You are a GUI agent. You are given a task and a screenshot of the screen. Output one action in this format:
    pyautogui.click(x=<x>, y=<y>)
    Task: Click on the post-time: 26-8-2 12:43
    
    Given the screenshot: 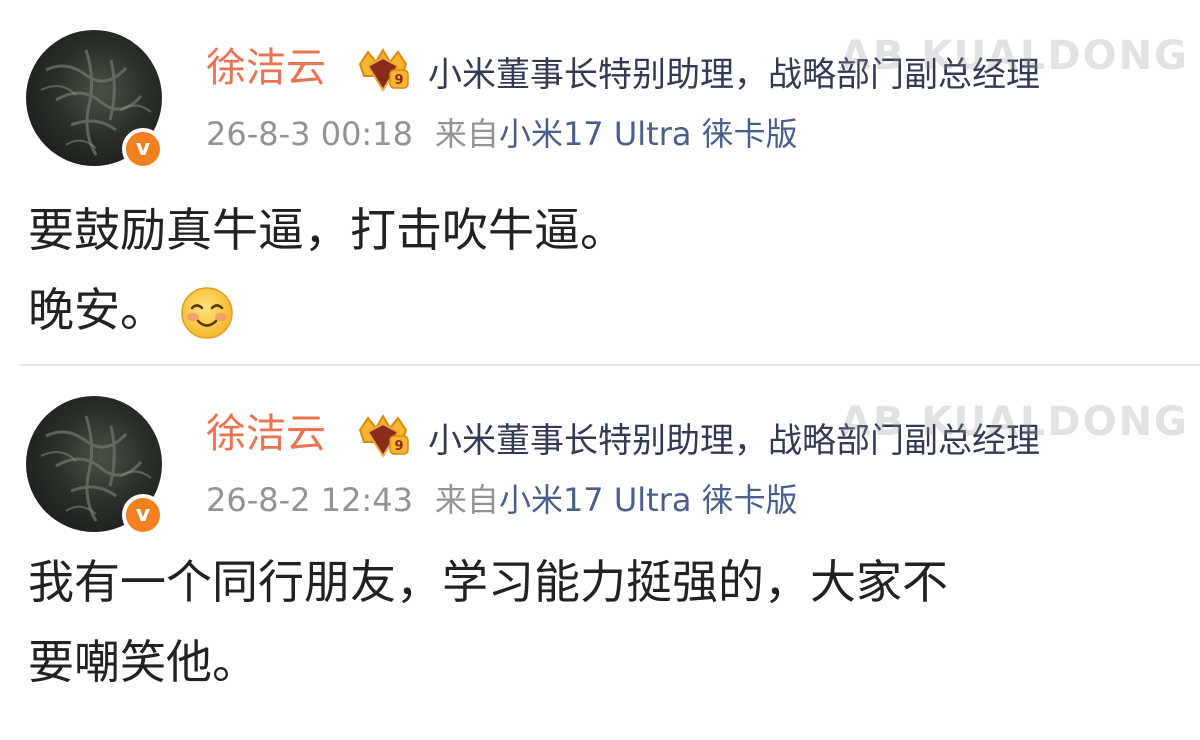 What is the action you would take?
    pyautogui.click(x=309, y=500)
    